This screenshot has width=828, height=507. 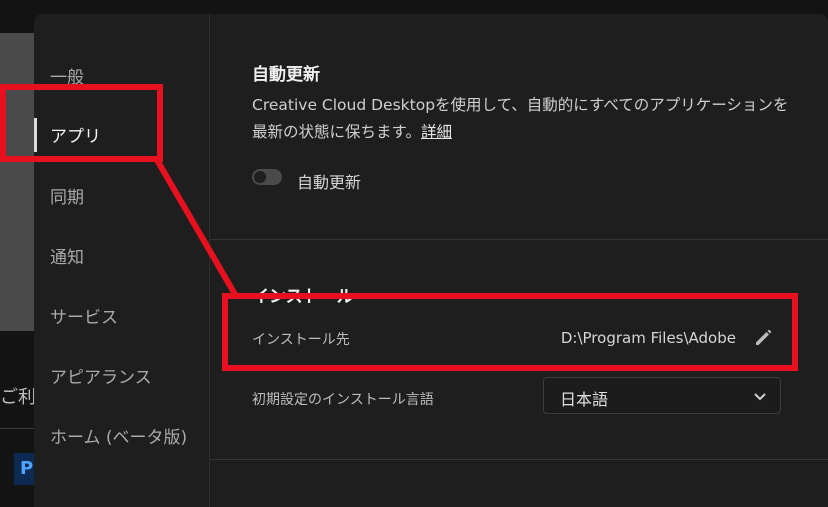 I want to click on edit-location-button, so click(x=764, y=337).